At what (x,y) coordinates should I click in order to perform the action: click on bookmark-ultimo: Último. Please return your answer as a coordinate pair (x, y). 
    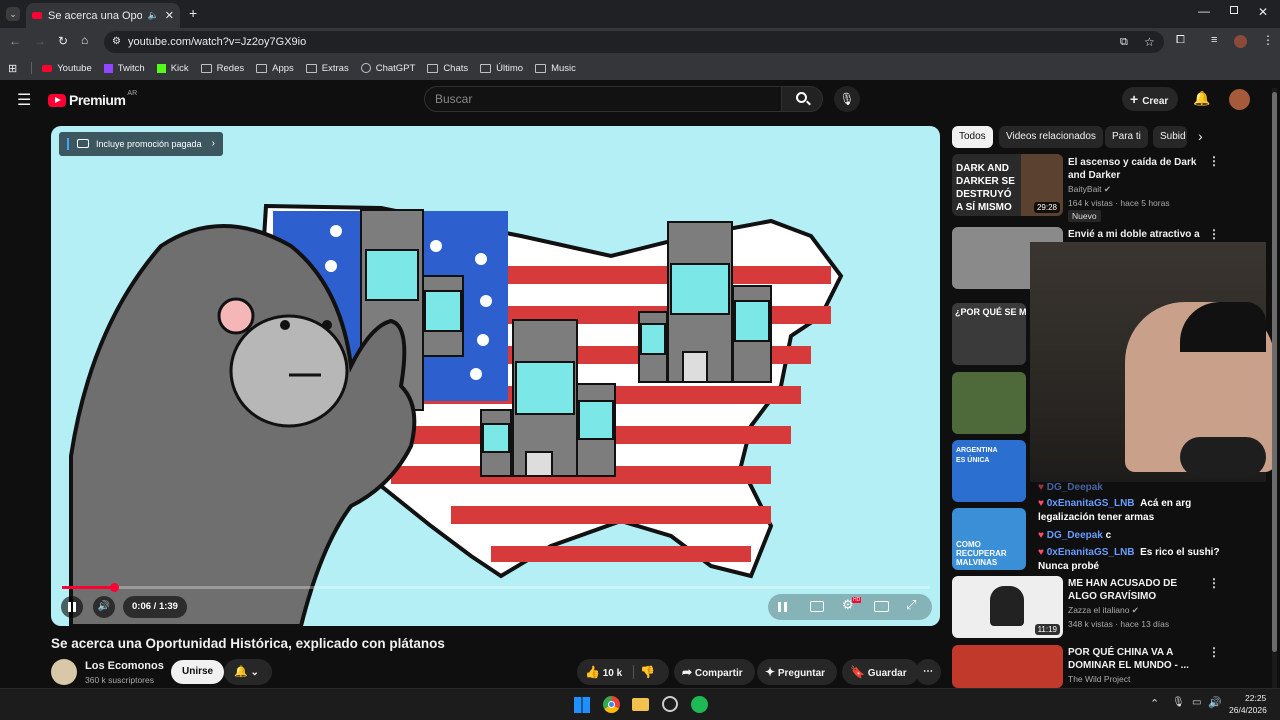
    Looking at the image, I should click on (501, 68).